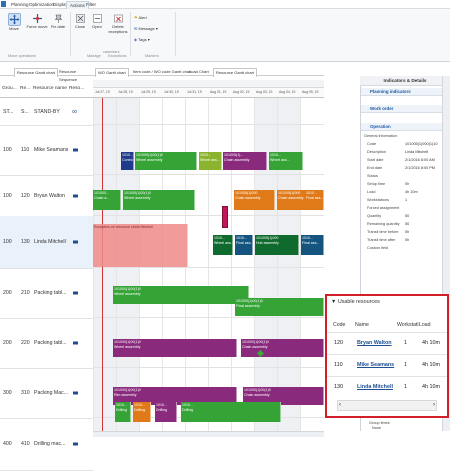 The image size is (450, 471). Describe the element at coordinates (355, 302) in the screenshot. I see `usable-resources-title: ▼ Usable resources` at that location.